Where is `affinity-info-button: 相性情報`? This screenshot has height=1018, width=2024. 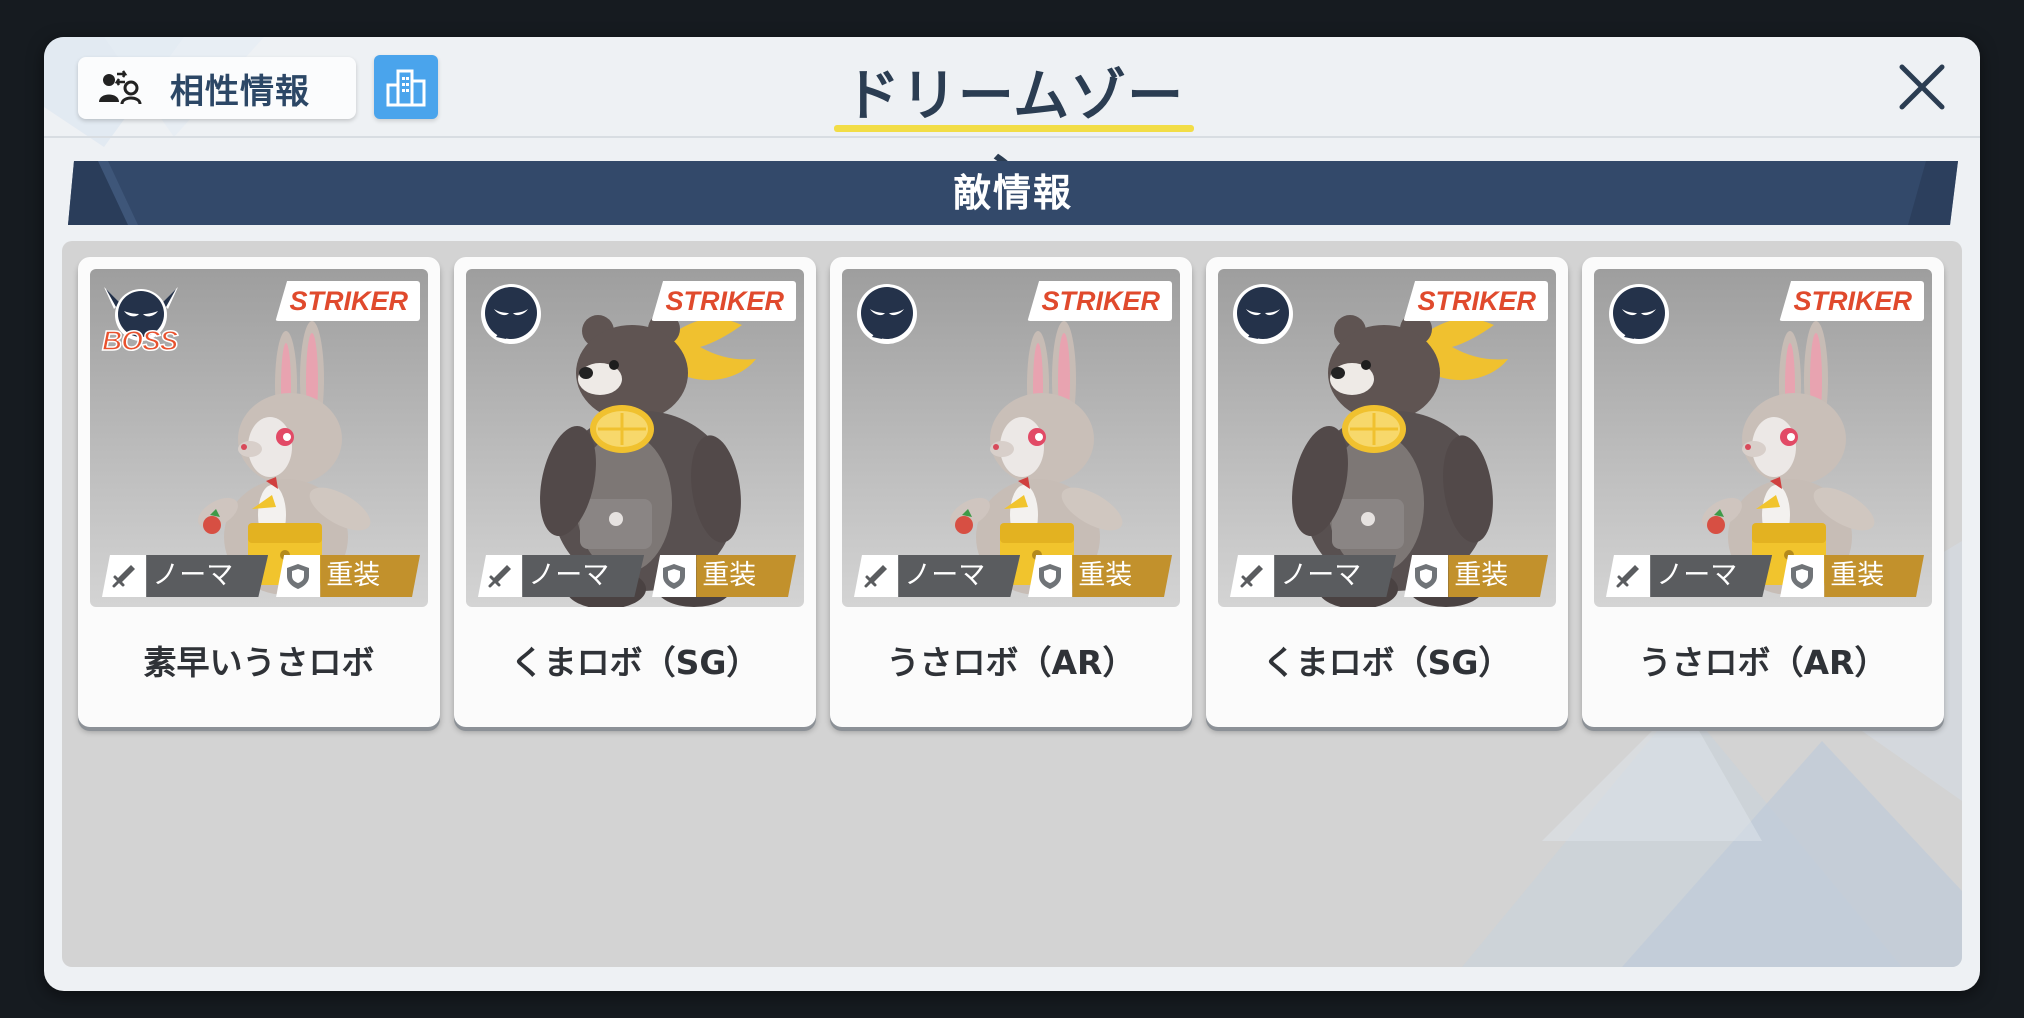 affinity-info-button: 相性情報 is located at coordinates (217, 88).